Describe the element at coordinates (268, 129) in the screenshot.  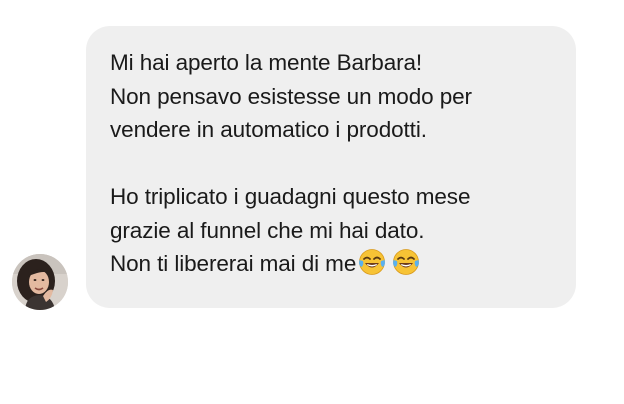
I see `message-line: vendere in automatico i prodotti.` at that location.